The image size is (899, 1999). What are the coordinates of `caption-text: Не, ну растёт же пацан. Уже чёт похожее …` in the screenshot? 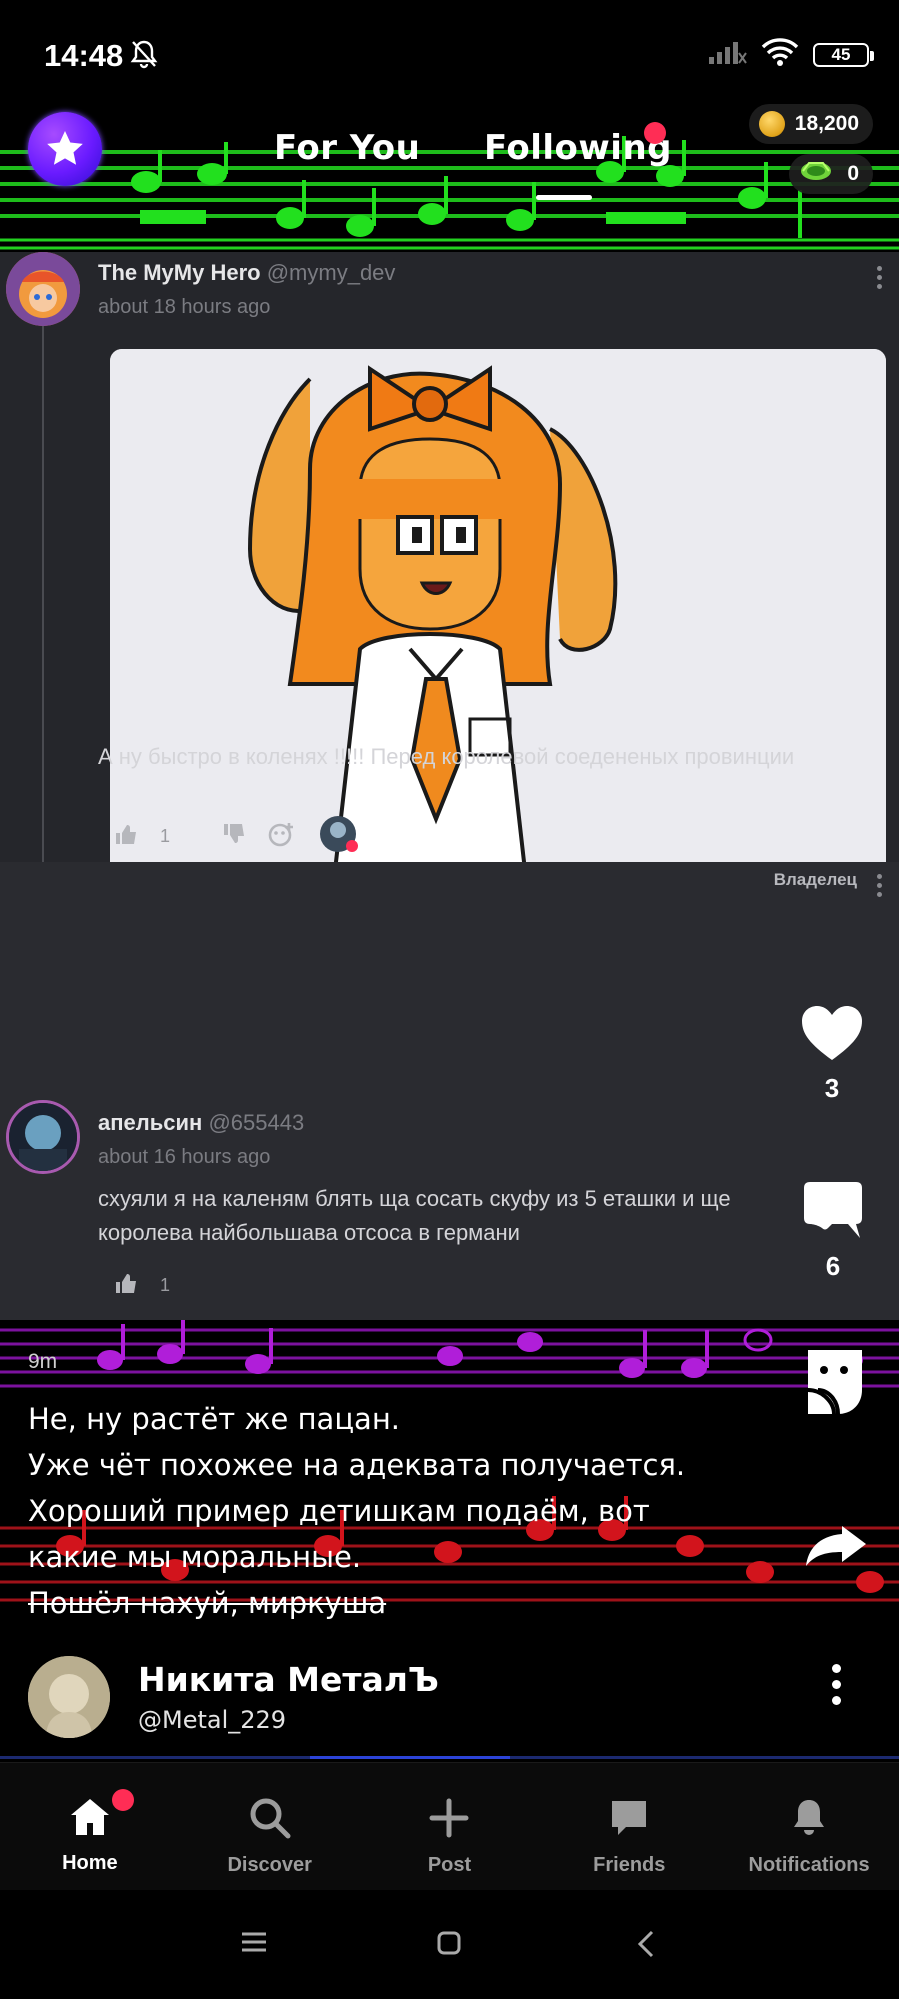 It's located at (356, 1511).